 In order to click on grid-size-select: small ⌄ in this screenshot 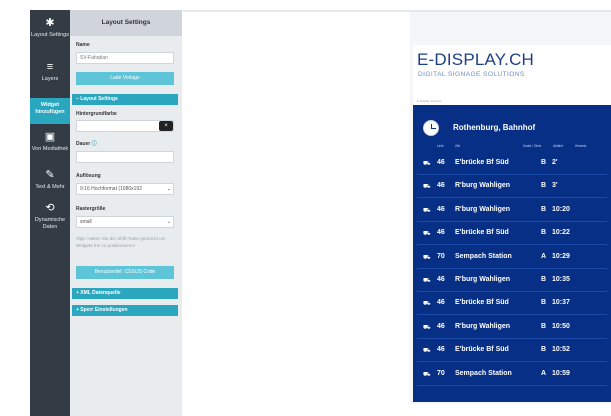, I will do `click(125, 222)`.